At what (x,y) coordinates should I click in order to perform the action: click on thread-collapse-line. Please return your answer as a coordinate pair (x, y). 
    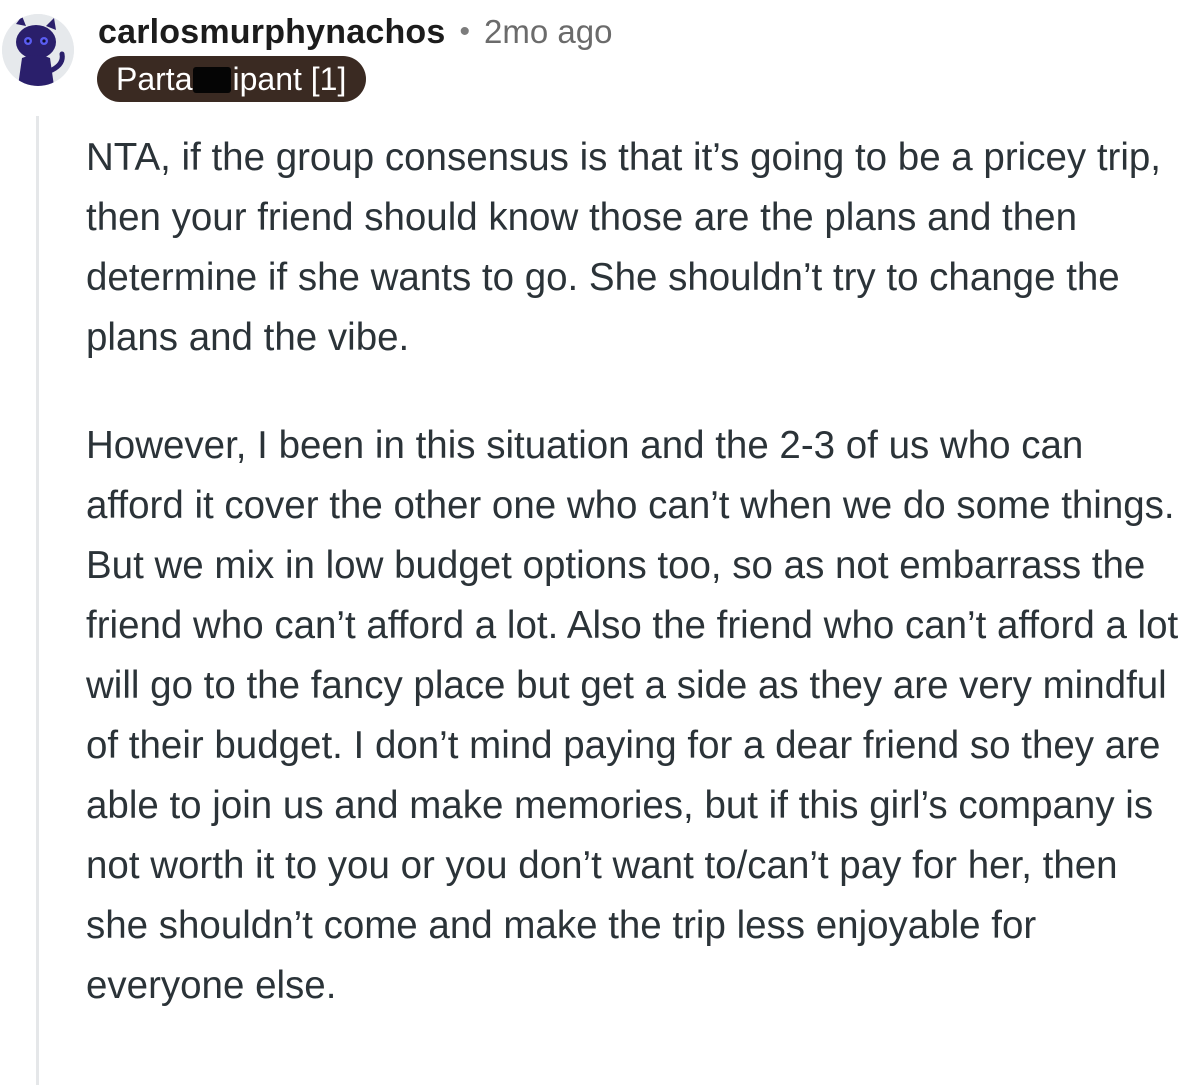
    Looking at the image, I should click on (37, 600).